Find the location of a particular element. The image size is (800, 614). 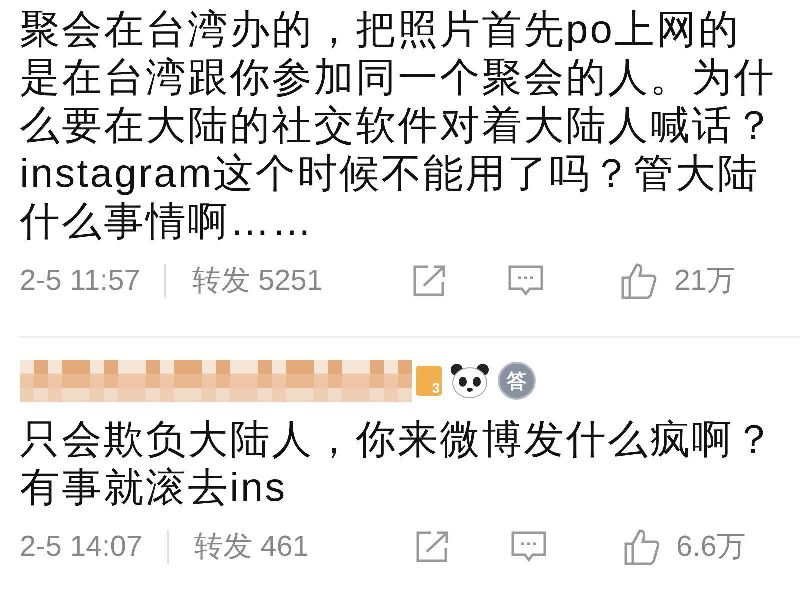

repost-count: 转发 5251 is located at coordinates (258, 281).